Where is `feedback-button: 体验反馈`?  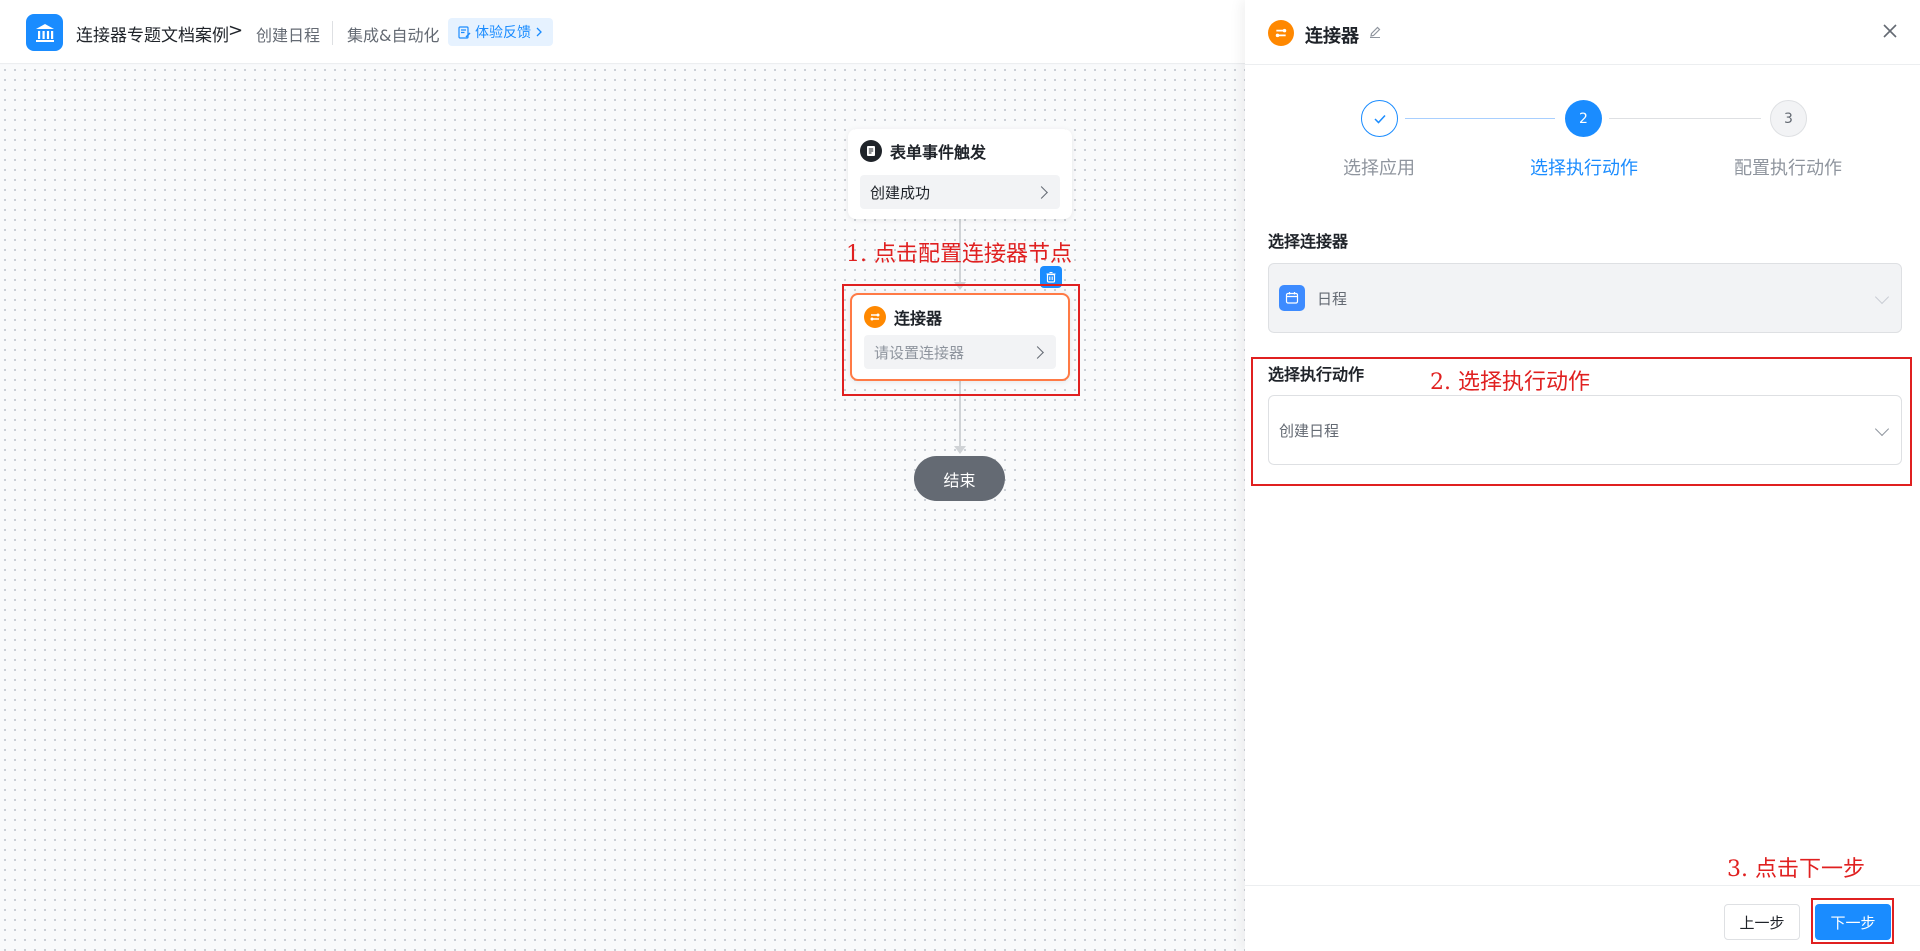 feedback-button: 体验反馈 is located at coordinates (500, 32).